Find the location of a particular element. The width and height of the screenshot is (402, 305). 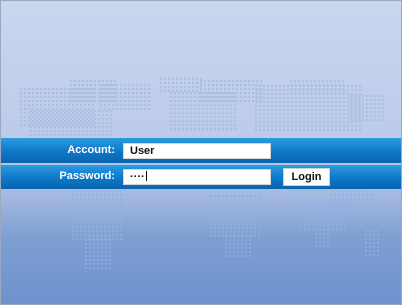

account-row: Account: User is located at coordinates (201, 150).